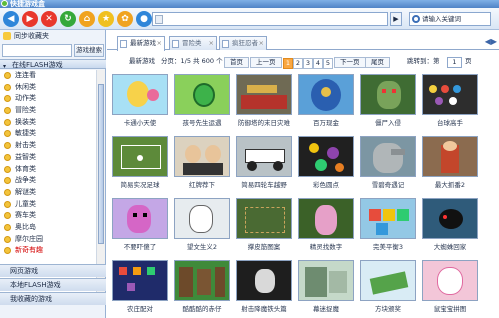 This screenshot has height=318, width=499. Describe the element at coordinates (48, 205) in the screenshot. I see `category-item: 儿童类` at that location.